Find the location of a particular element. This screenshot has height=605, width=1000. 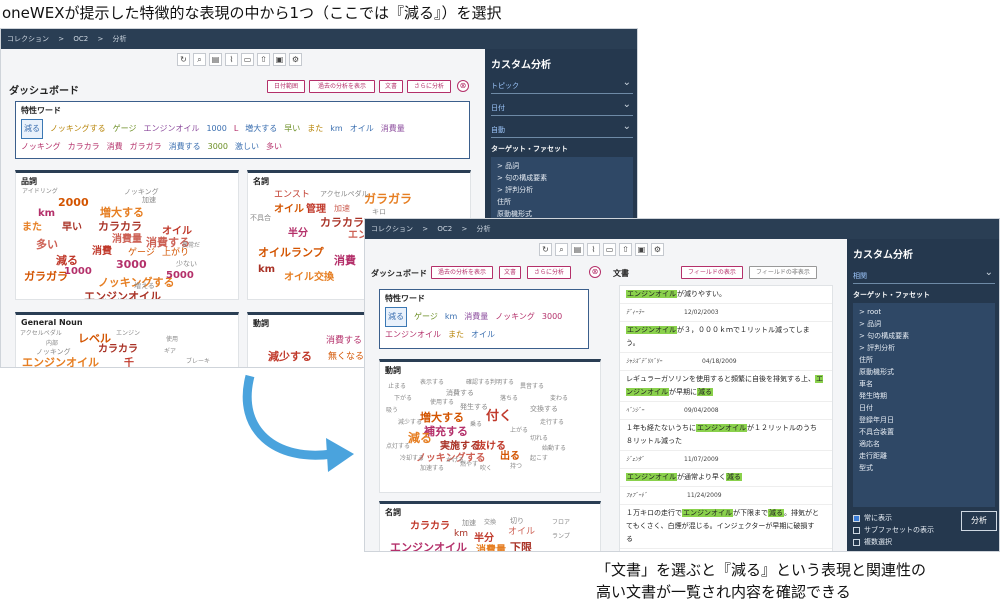

facet-item: 原動機形式 is located at coordinates (924, 372).